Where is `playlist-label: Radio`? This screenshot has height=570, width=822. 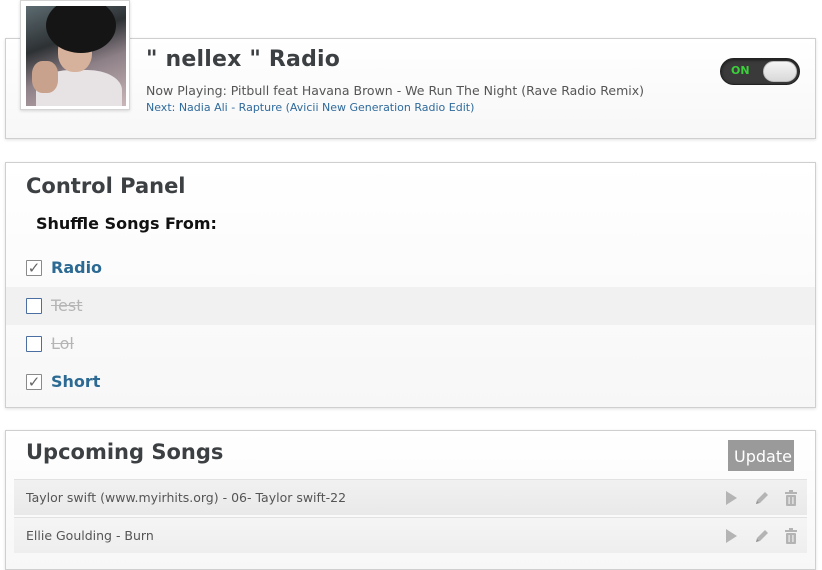 playlist-label: Radio is located at coordinates (76, 267).